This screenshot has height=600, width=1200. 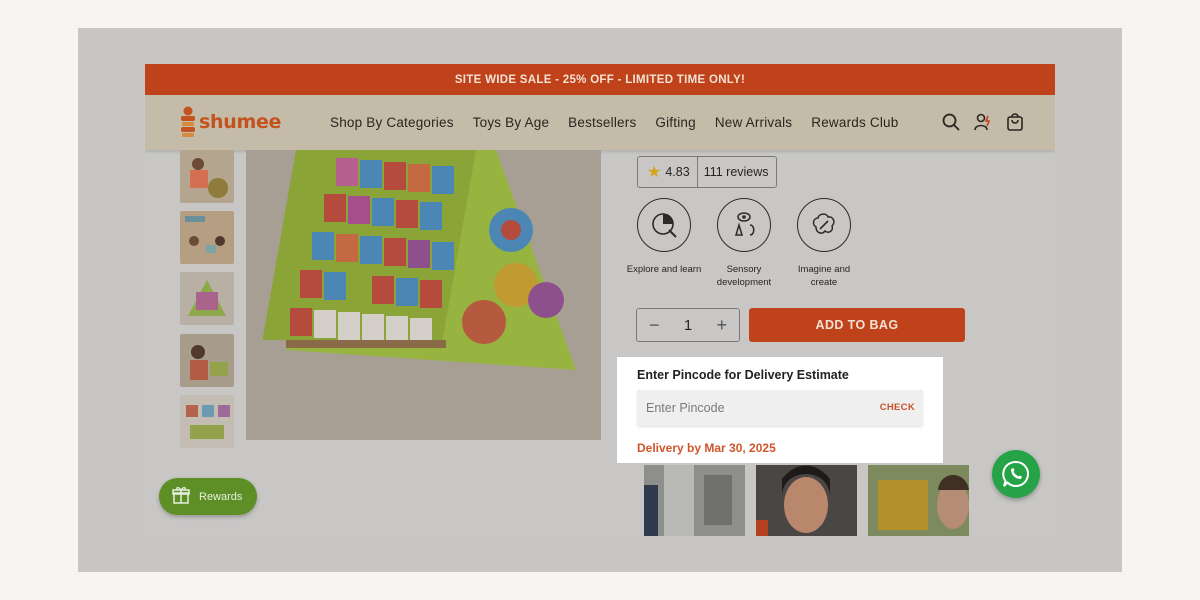 What do you see at coordinates (664, 225) in the screenshot?
I see `explore-icon` at bounding box center [664, 225].